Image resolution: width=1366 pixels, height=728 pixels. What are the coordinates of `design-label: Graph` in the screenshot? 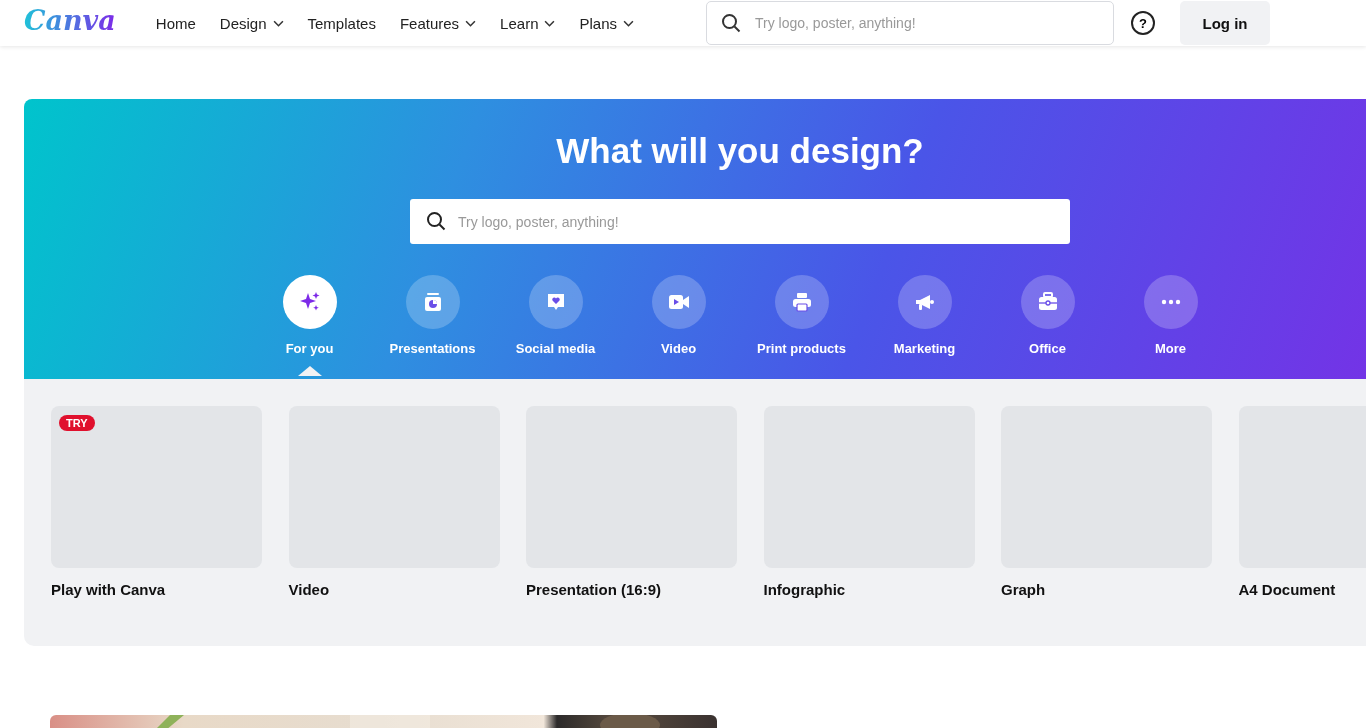 It's located at (1106, 589).